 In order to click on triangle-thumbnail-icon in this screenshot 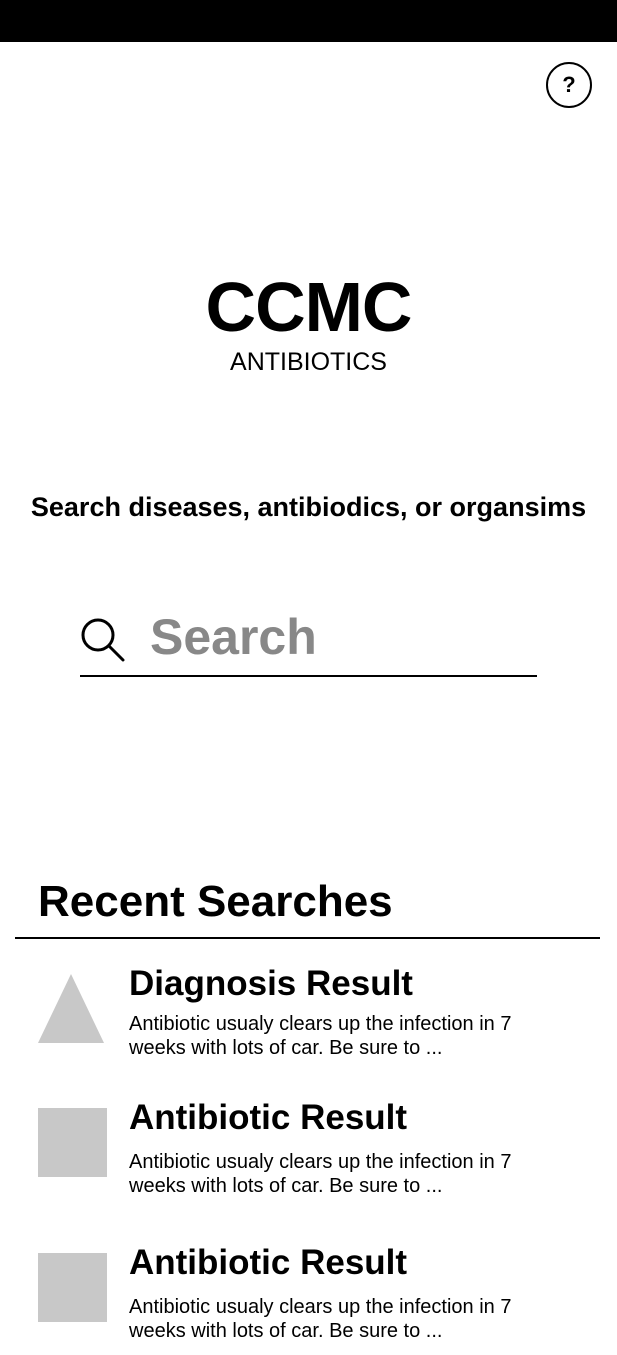, I will do `click(71, 1008)`.